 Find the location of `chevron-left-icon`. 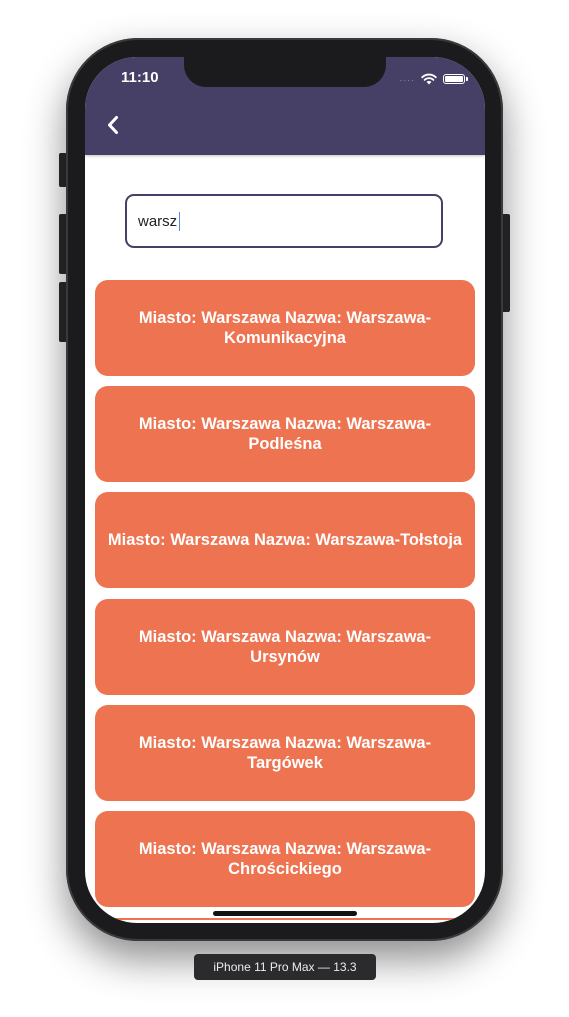

chevron-left-icon is located at coordinates (113, 125).